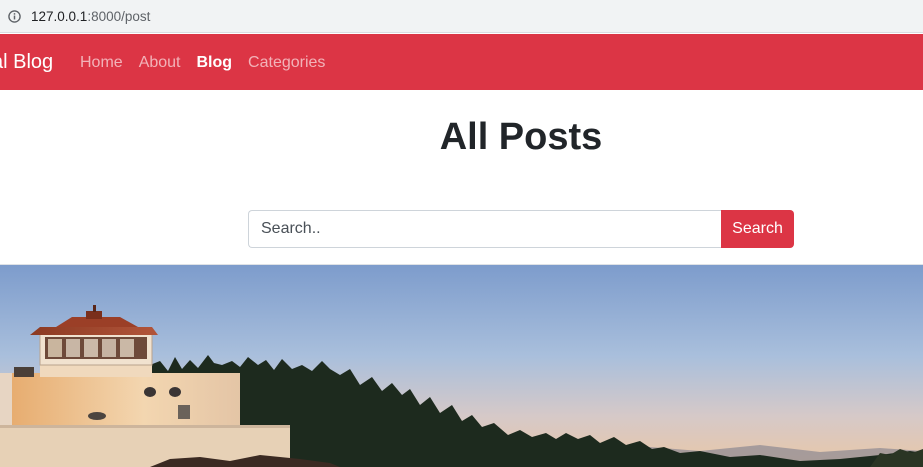 Image resolution: width=923 pixels, height=467 pixels. I want to click on url-text: 127.0.0.1:8000/post, so click(90, 16).